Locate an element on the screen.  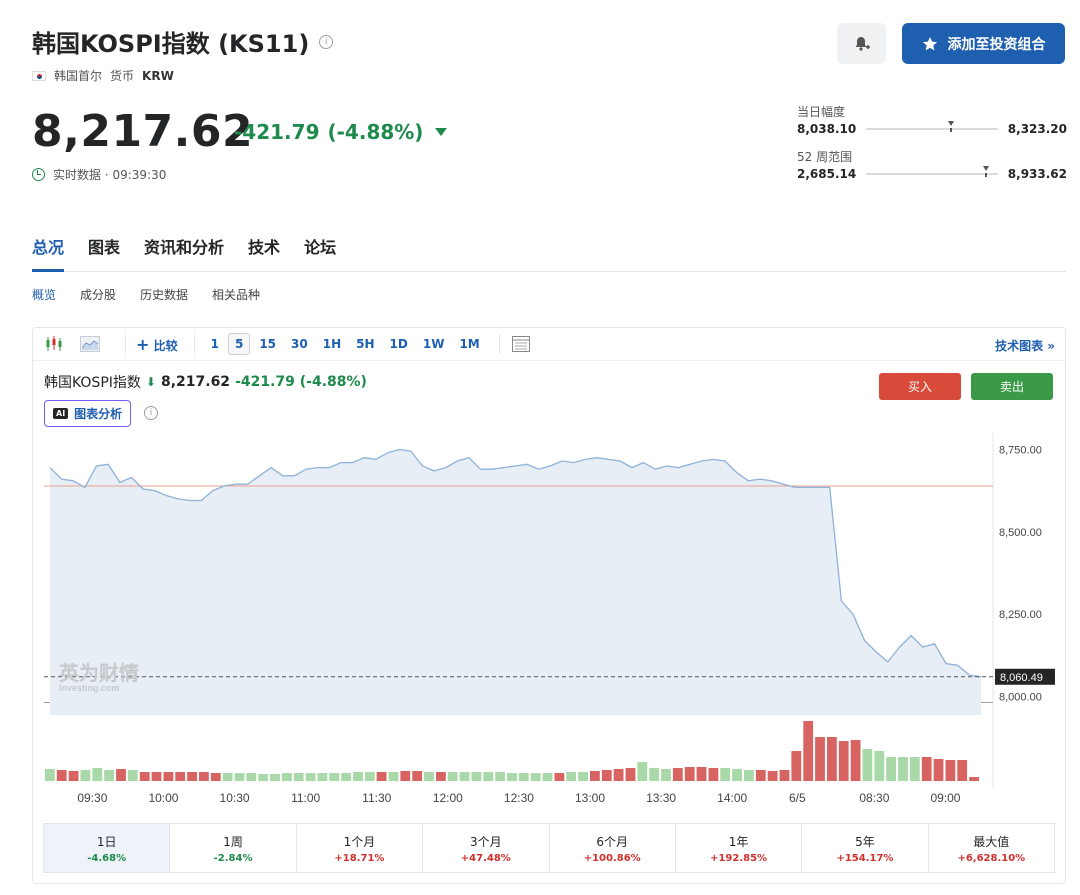
period-5: 1年 +192.85% is located at coordinates (739, 848).